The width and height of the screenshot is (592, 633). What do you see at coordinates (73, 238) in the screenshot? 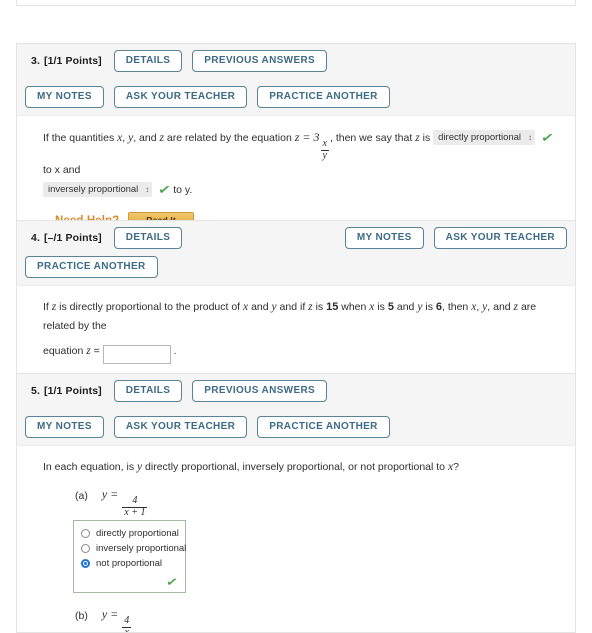
I see `question-4-points: [–/1 Points]` at bounding box center [73, 238].